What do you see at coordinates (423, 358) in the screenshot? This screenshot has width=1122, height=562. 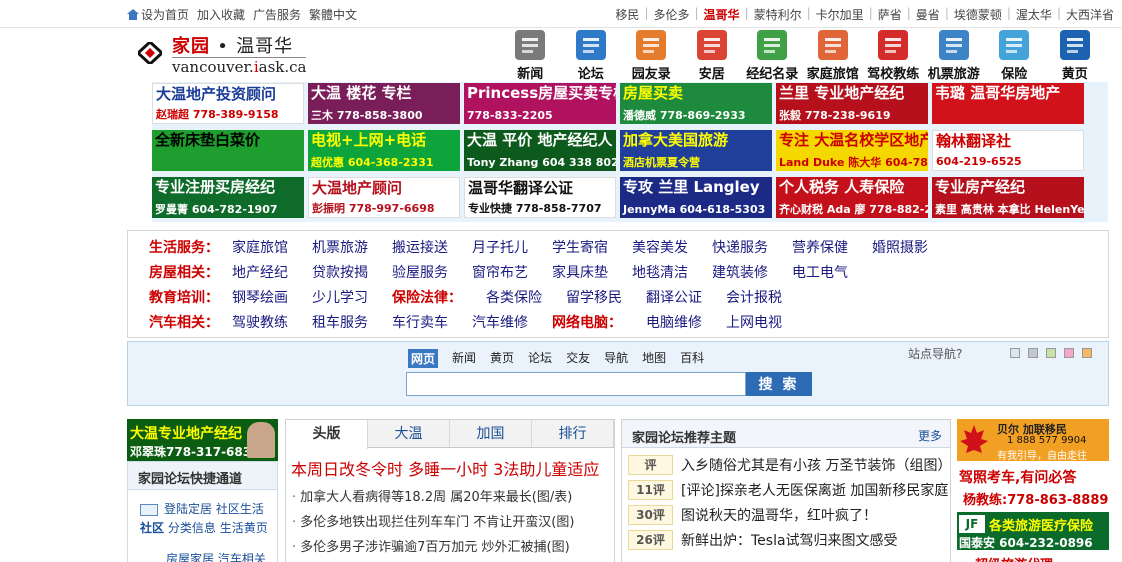 I see `search-tab: 网页` at bounding box center [423, 358].